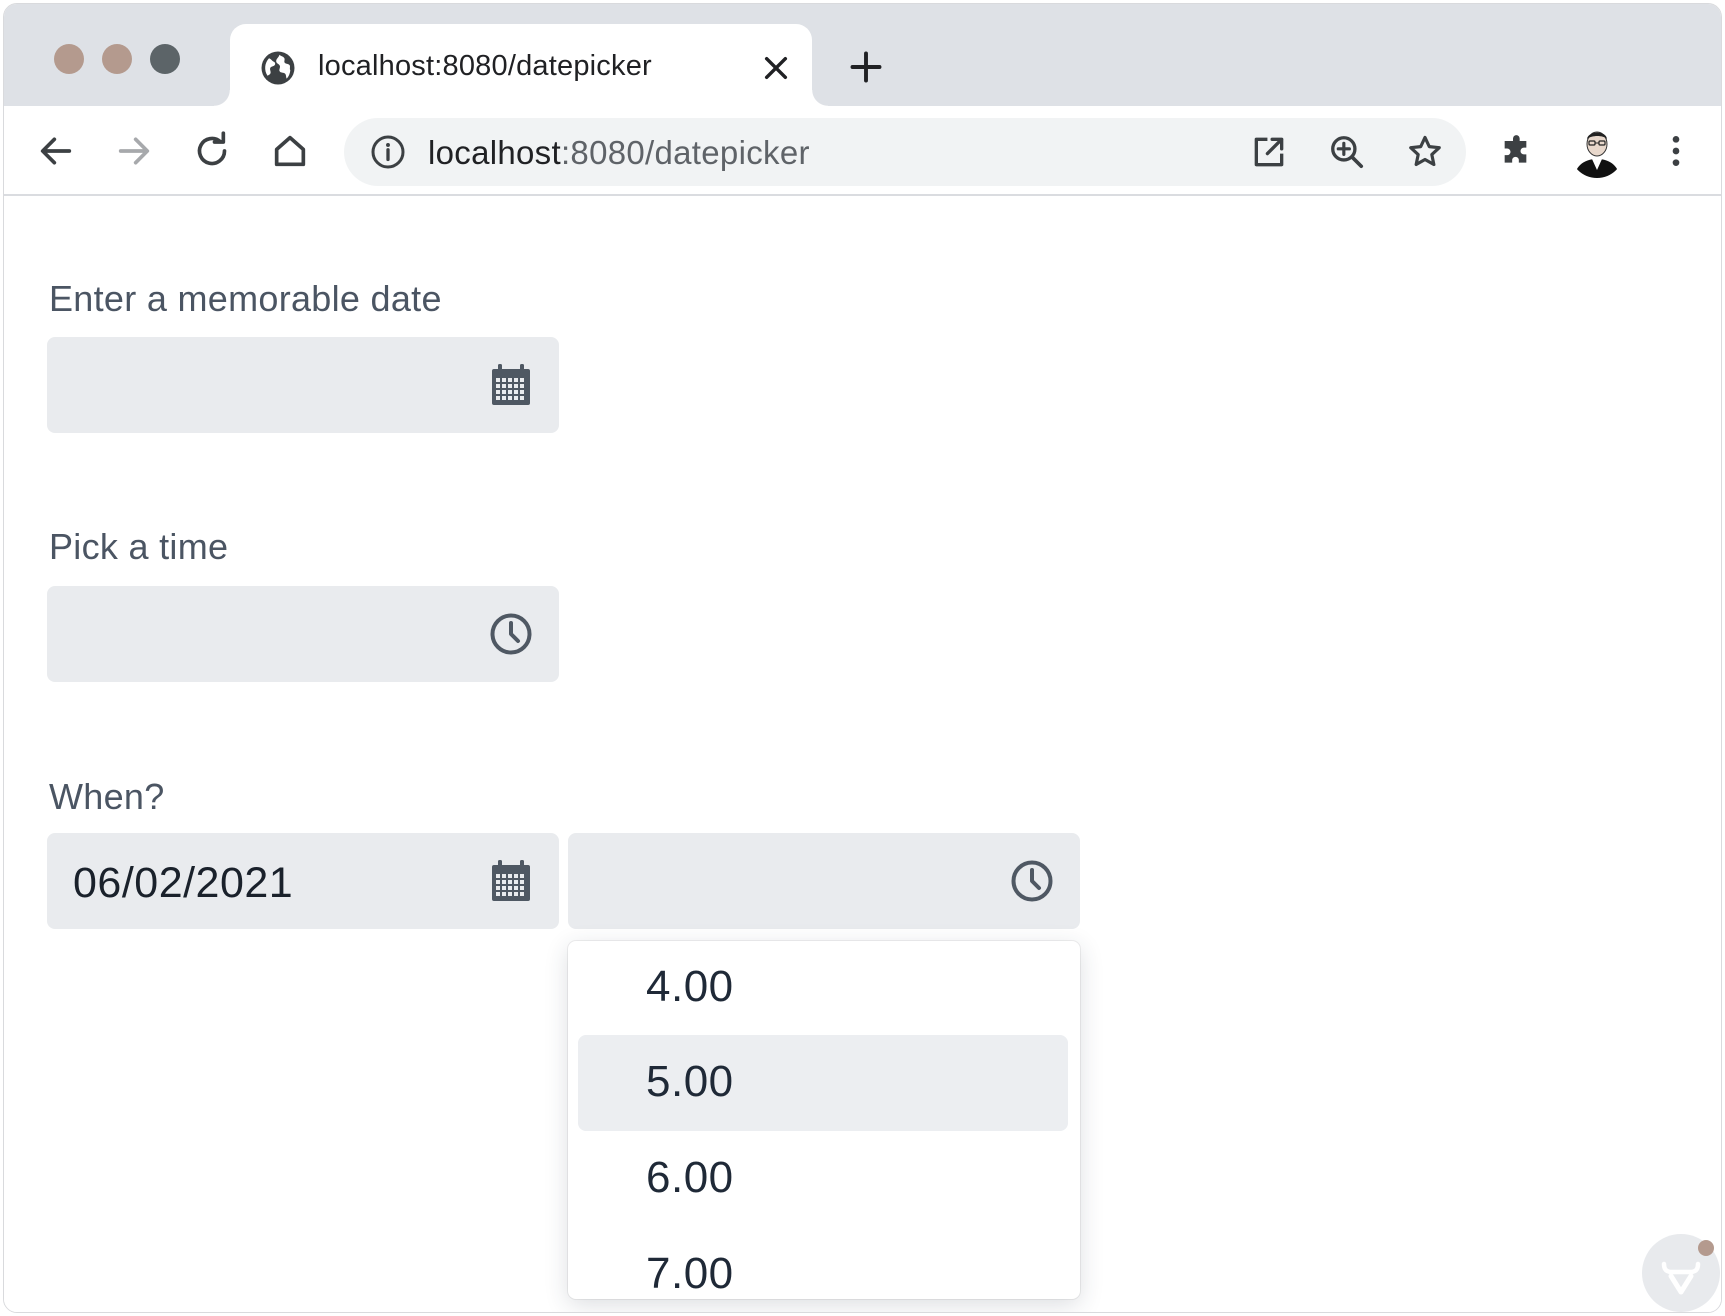 The image size is (1725, 1316). I want to click on date-field-label: Enter a memorable date, so click(245, 298).